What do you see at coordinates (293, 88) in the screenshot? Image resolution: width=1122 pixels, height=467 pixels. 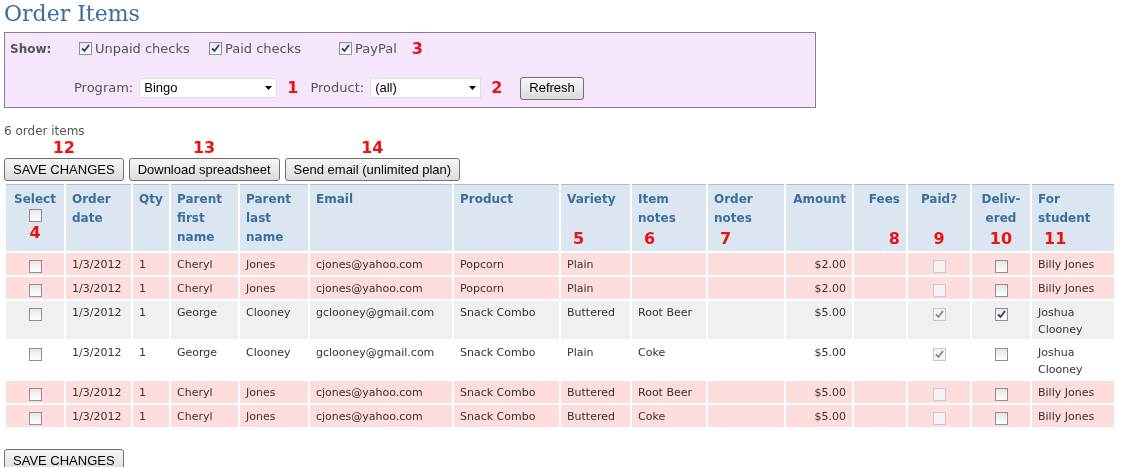 I see `annotation-number: 1` at bounding box center [293, 88].